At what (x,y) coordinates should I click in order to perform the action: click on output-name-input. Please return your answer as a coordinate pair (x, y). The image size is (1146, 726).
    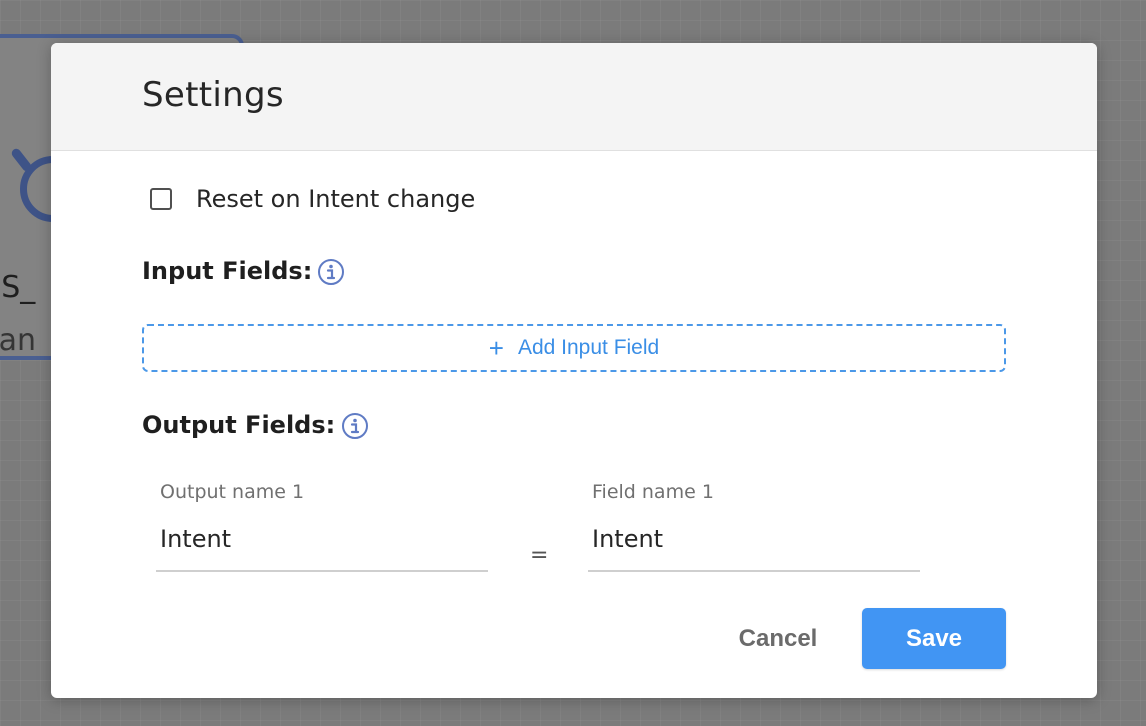
    Looking at the image, I should click on (320, 539).